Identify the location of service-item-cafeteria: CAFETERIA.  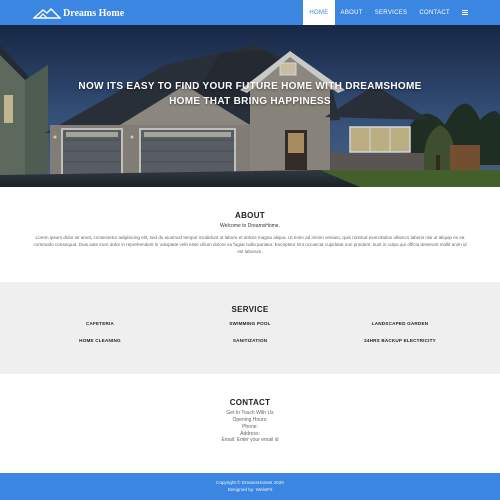
(100, 323).